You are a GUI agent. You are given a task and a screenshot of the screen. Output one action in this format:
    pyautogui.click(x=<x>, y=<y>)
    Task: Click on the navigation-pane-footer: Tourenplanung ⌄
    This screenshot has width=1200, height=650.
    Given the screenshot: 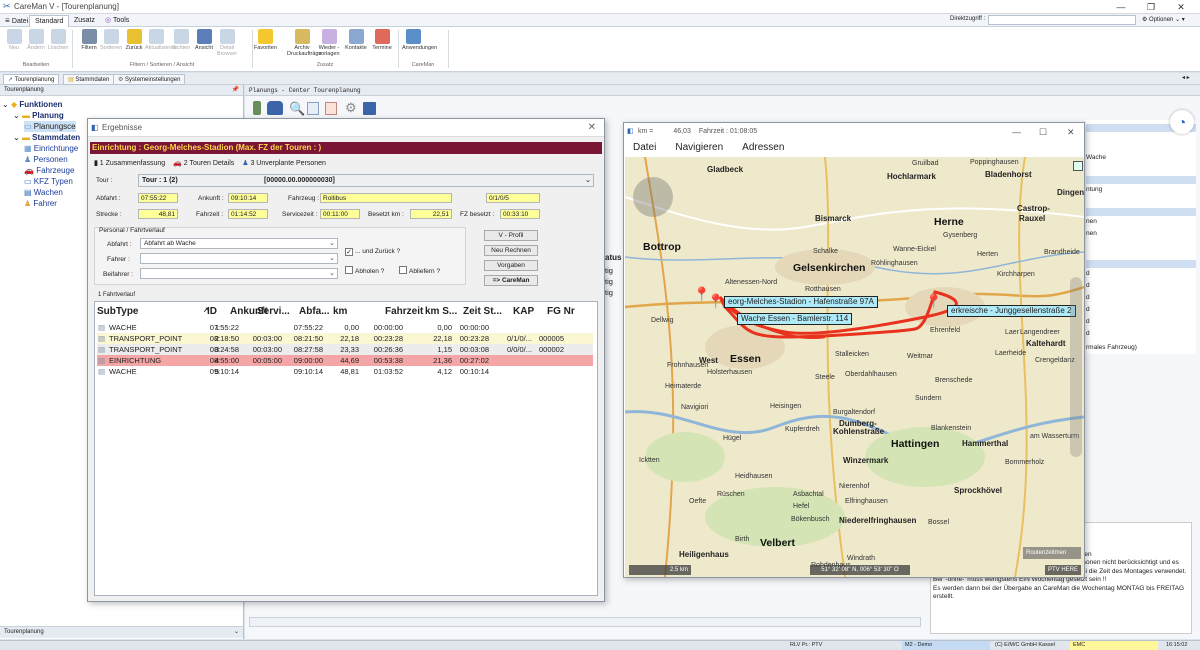 What is the action you would take?
    pyautogui.click(x=121, y=632)
    